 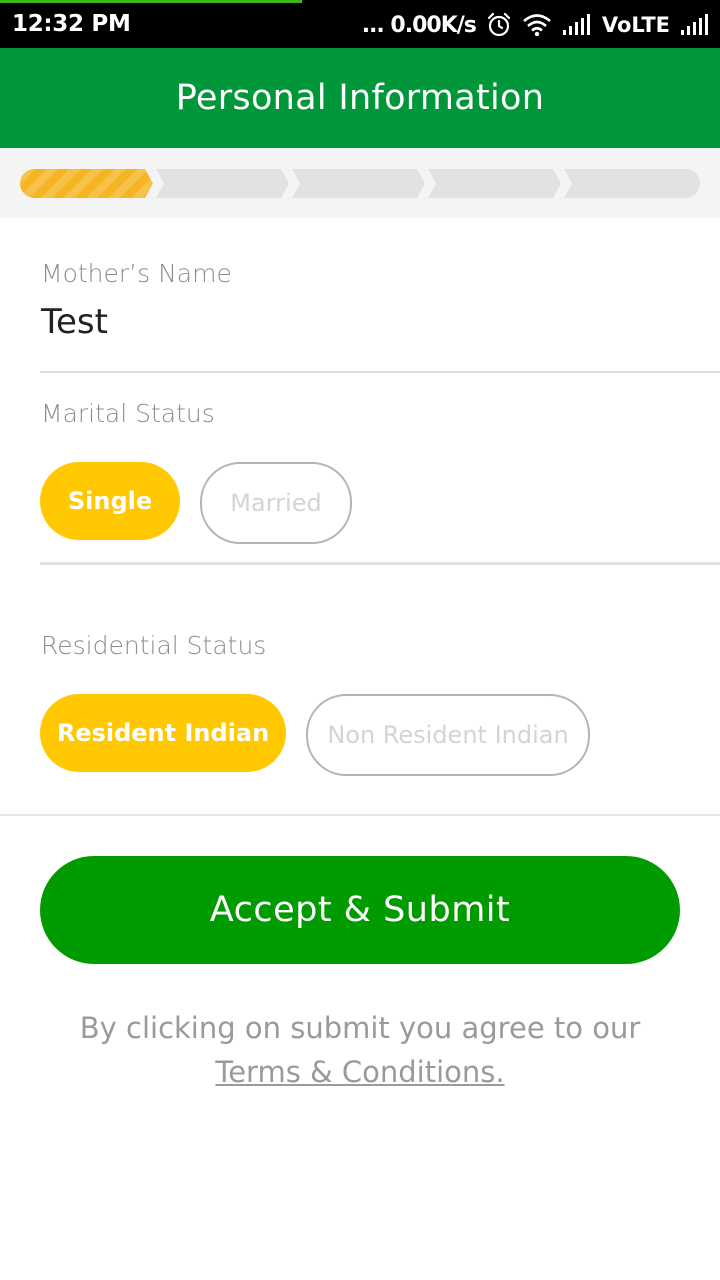 I want to click on page-load-progress, so click(x=151, y=1).